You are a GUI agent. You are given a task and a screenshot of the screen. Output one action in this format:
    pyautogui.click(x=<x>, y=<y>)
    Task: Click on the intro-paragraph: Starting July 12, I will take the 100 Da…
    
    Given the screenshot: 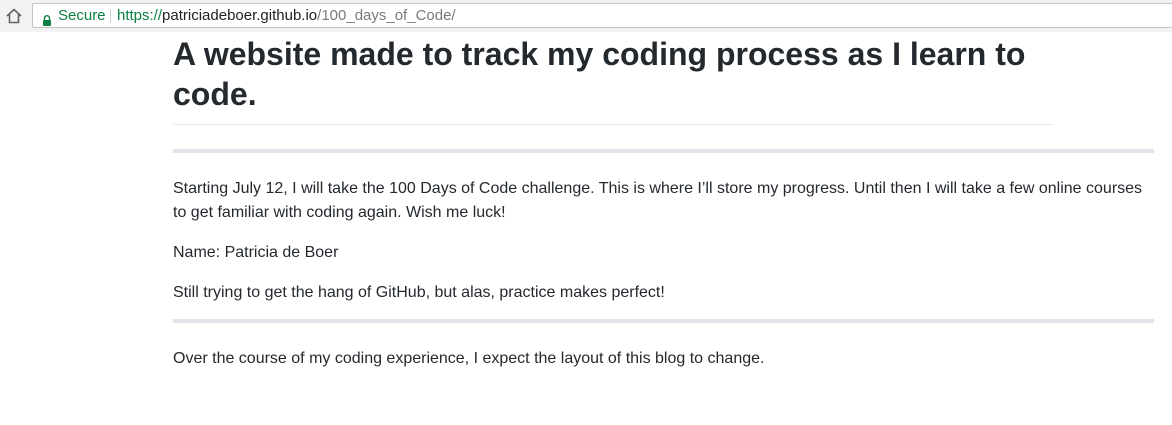 What is the action you would take?
    pyautogui.click(x=658, y=200)
    